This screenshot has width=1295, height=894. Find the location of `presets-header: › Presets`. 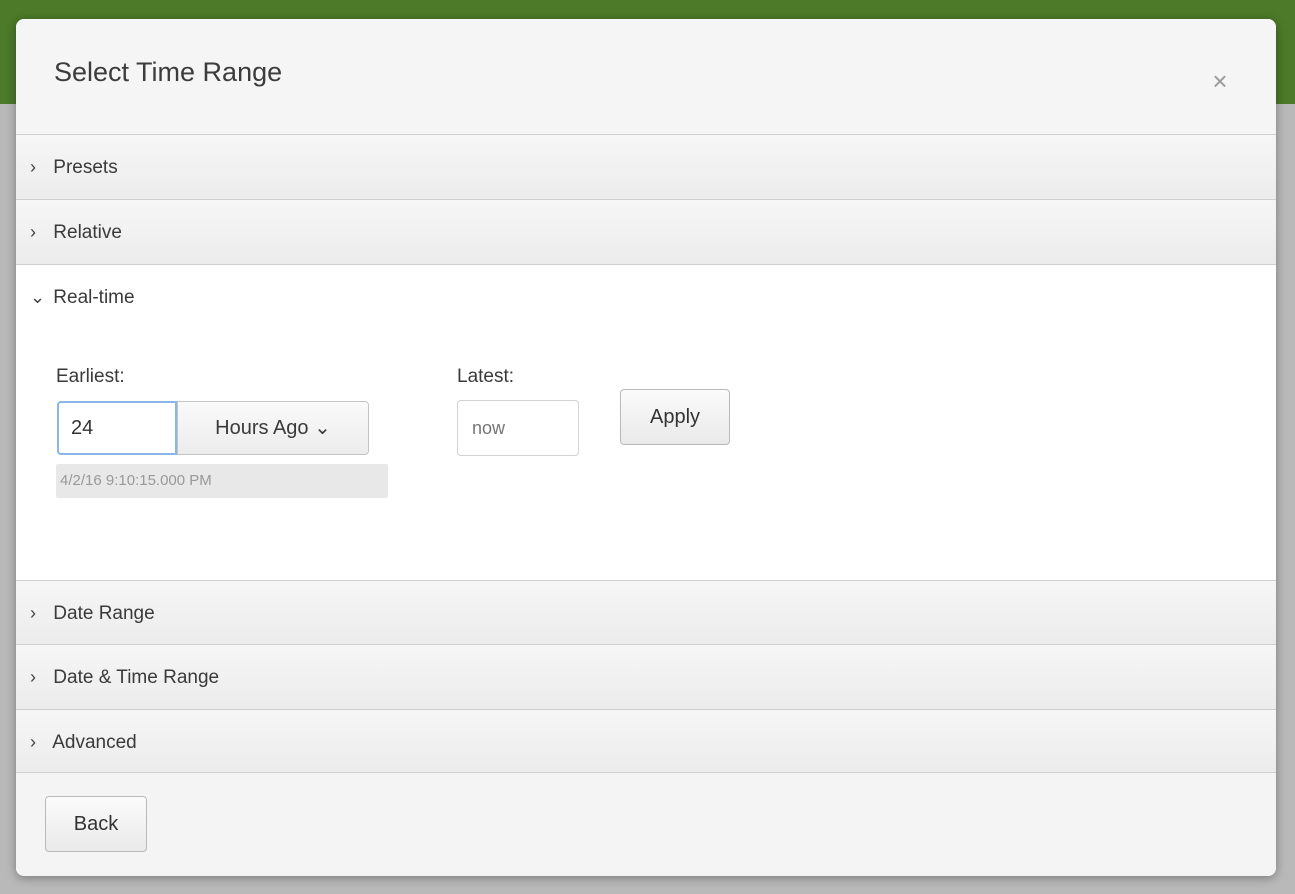

presets-header: › Presets is located at coordinates (74, 167).